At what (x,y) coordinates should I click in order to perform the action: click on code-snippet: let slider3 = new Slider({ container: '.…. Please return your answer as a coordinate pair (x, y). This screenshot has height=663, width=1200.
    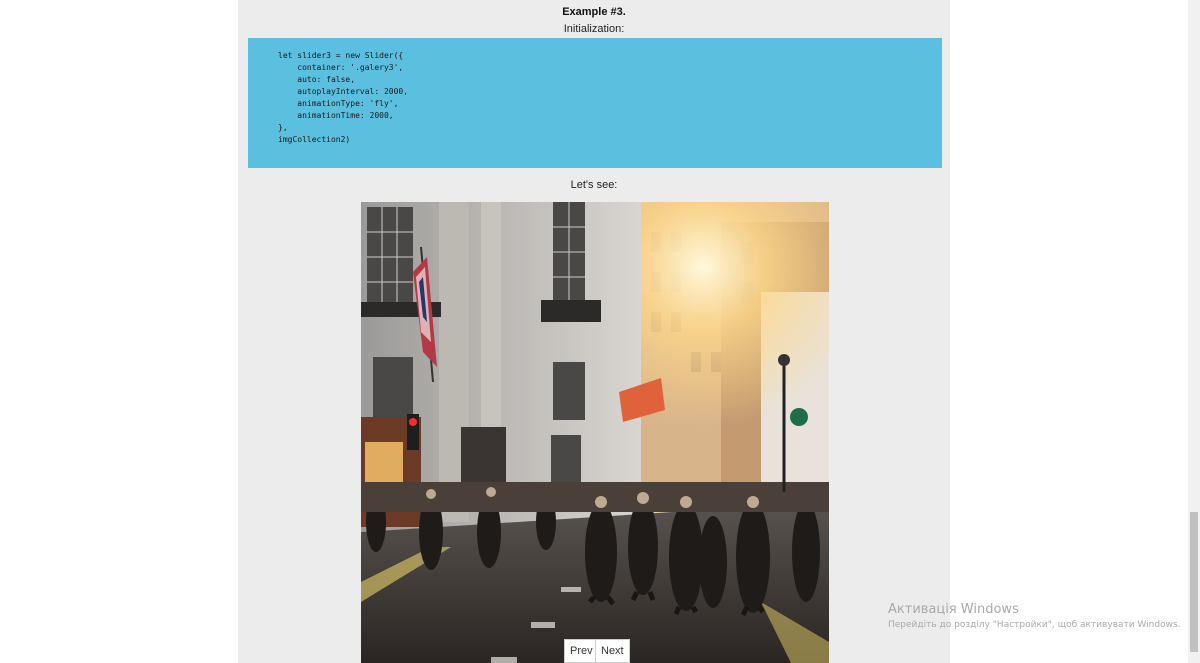
    Looking at the image, I should click on (343, 97).